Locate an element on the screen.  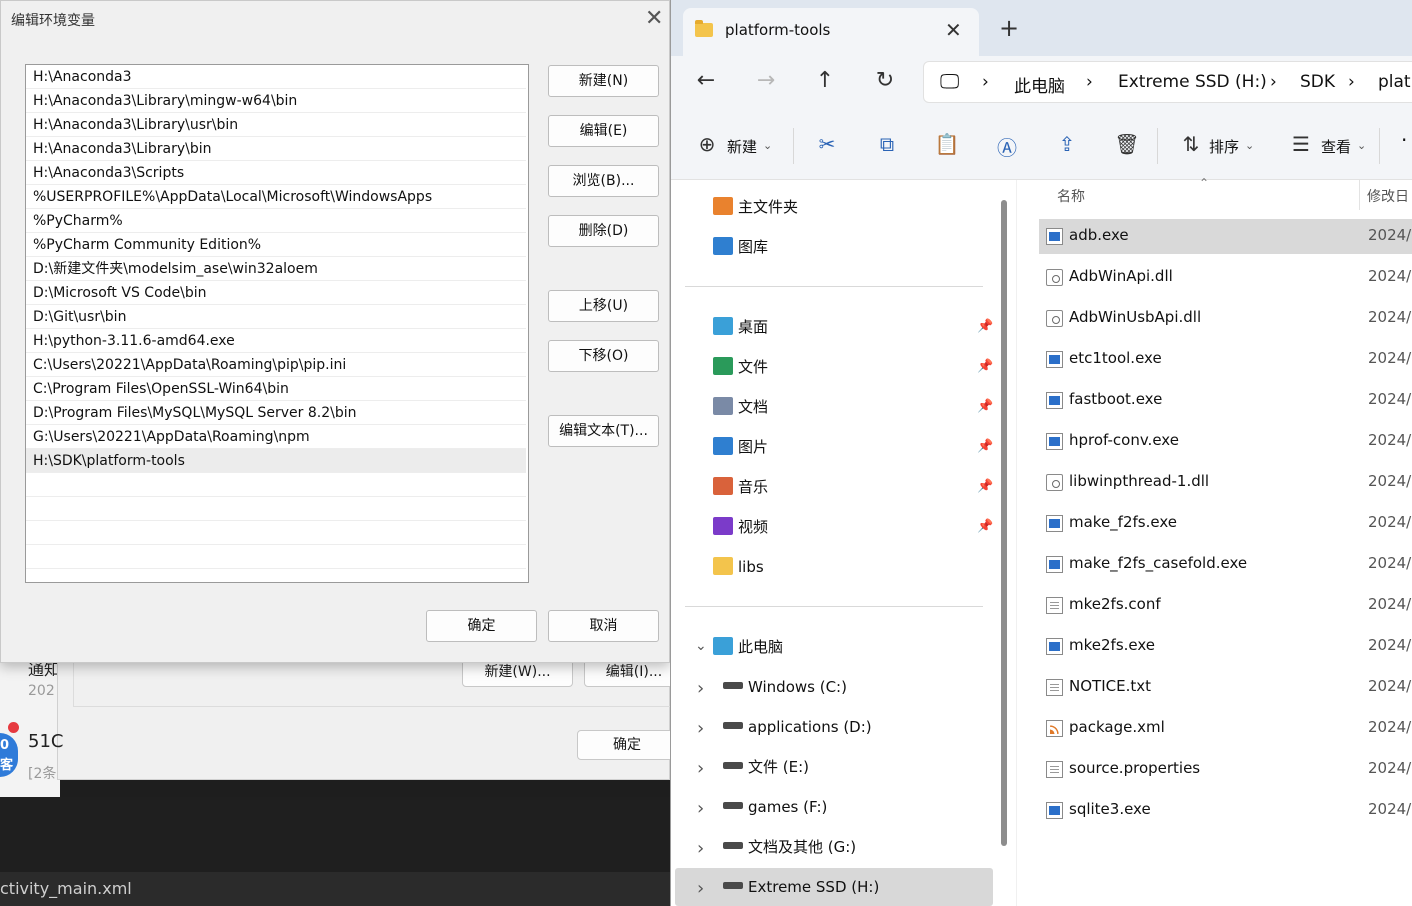
file-row: source.properties 2024/3 is located at coordinates (1225, 769).